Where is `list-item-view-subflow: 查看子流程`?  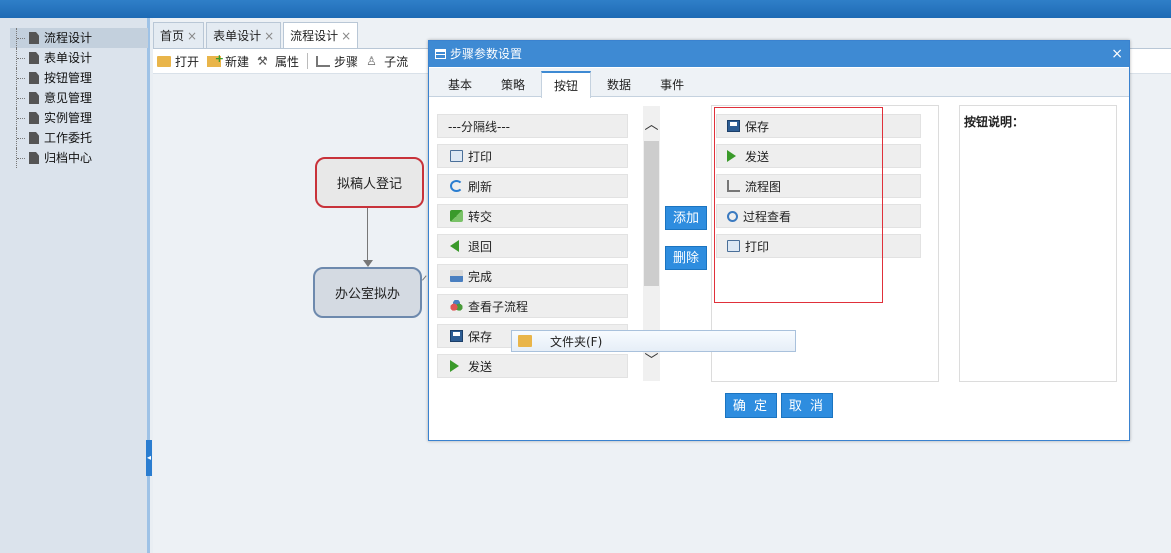
list-item-view-subflow: 查看子流程 is located at coordinates (532, 306).